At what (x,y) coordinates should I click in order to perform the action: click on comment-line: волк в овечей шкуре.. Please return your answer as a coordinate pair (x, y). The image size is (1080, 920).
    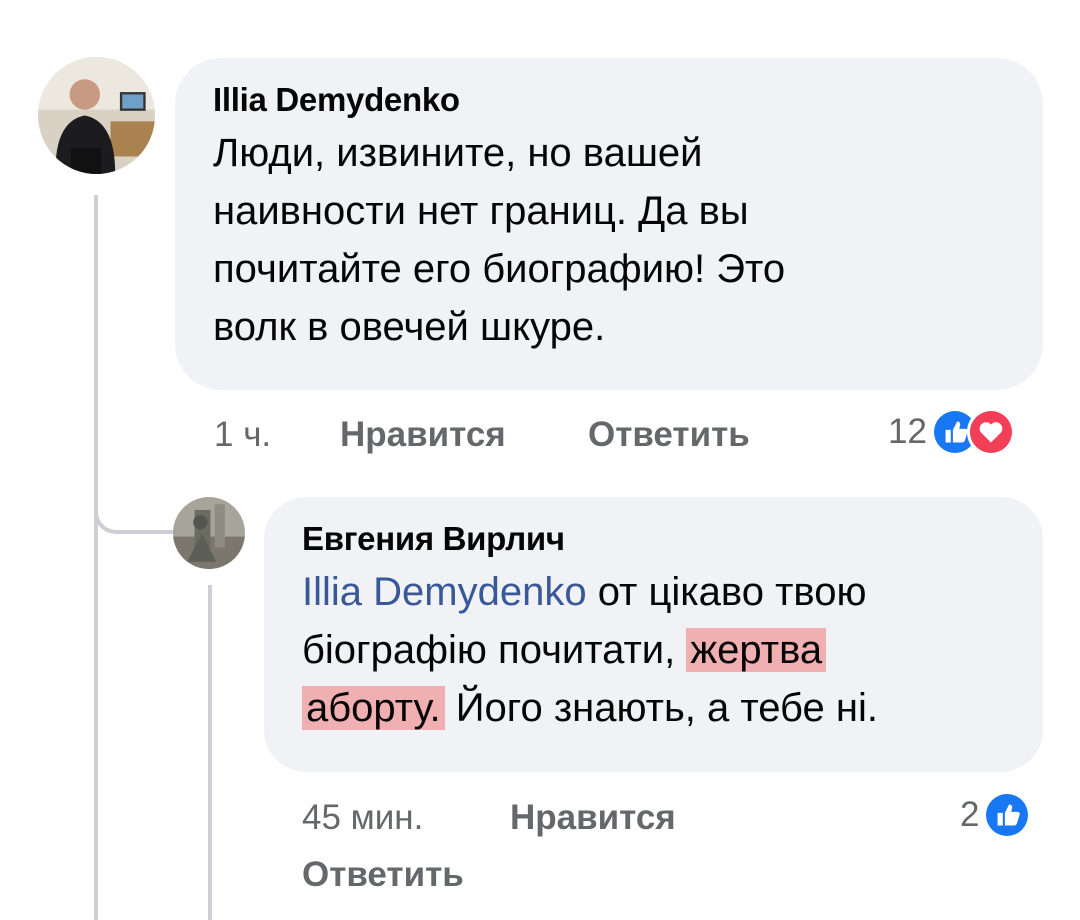
    Looking at the image, I should click on (409, 327).